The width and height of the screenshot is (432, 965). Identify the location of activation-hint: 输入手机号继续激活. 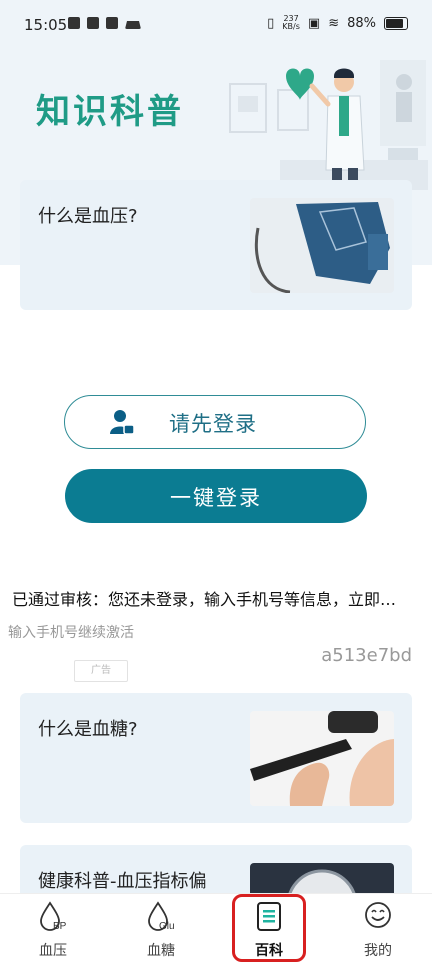
(71, 633).